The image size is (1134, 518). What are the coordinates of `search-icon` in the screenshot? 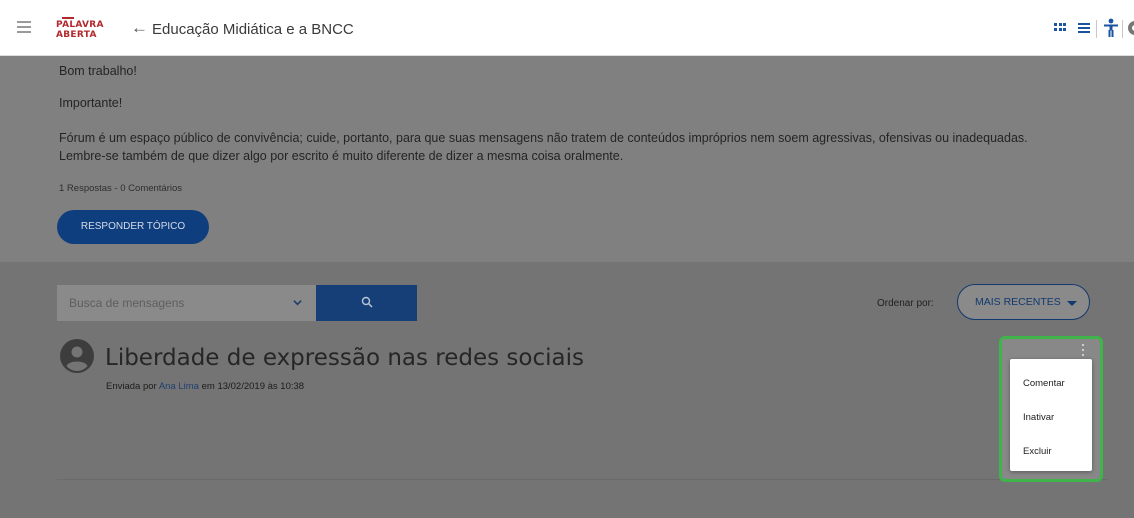 It's located at (367, 302).